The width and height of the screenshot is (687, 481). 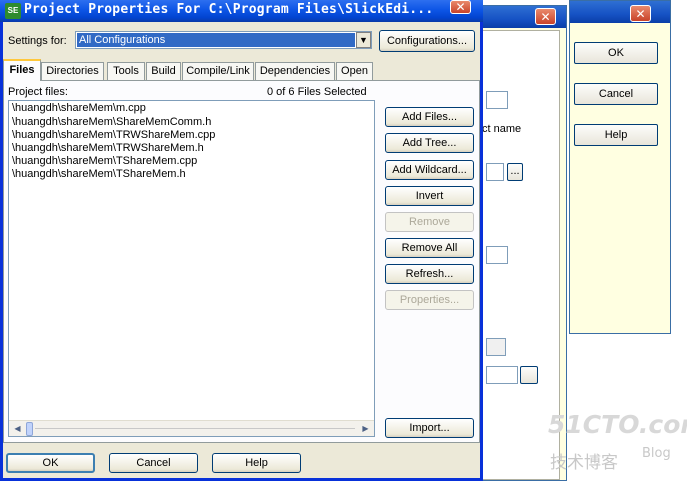 I want to click on remove-all-button: Remove All, so click(x=429, y=248).